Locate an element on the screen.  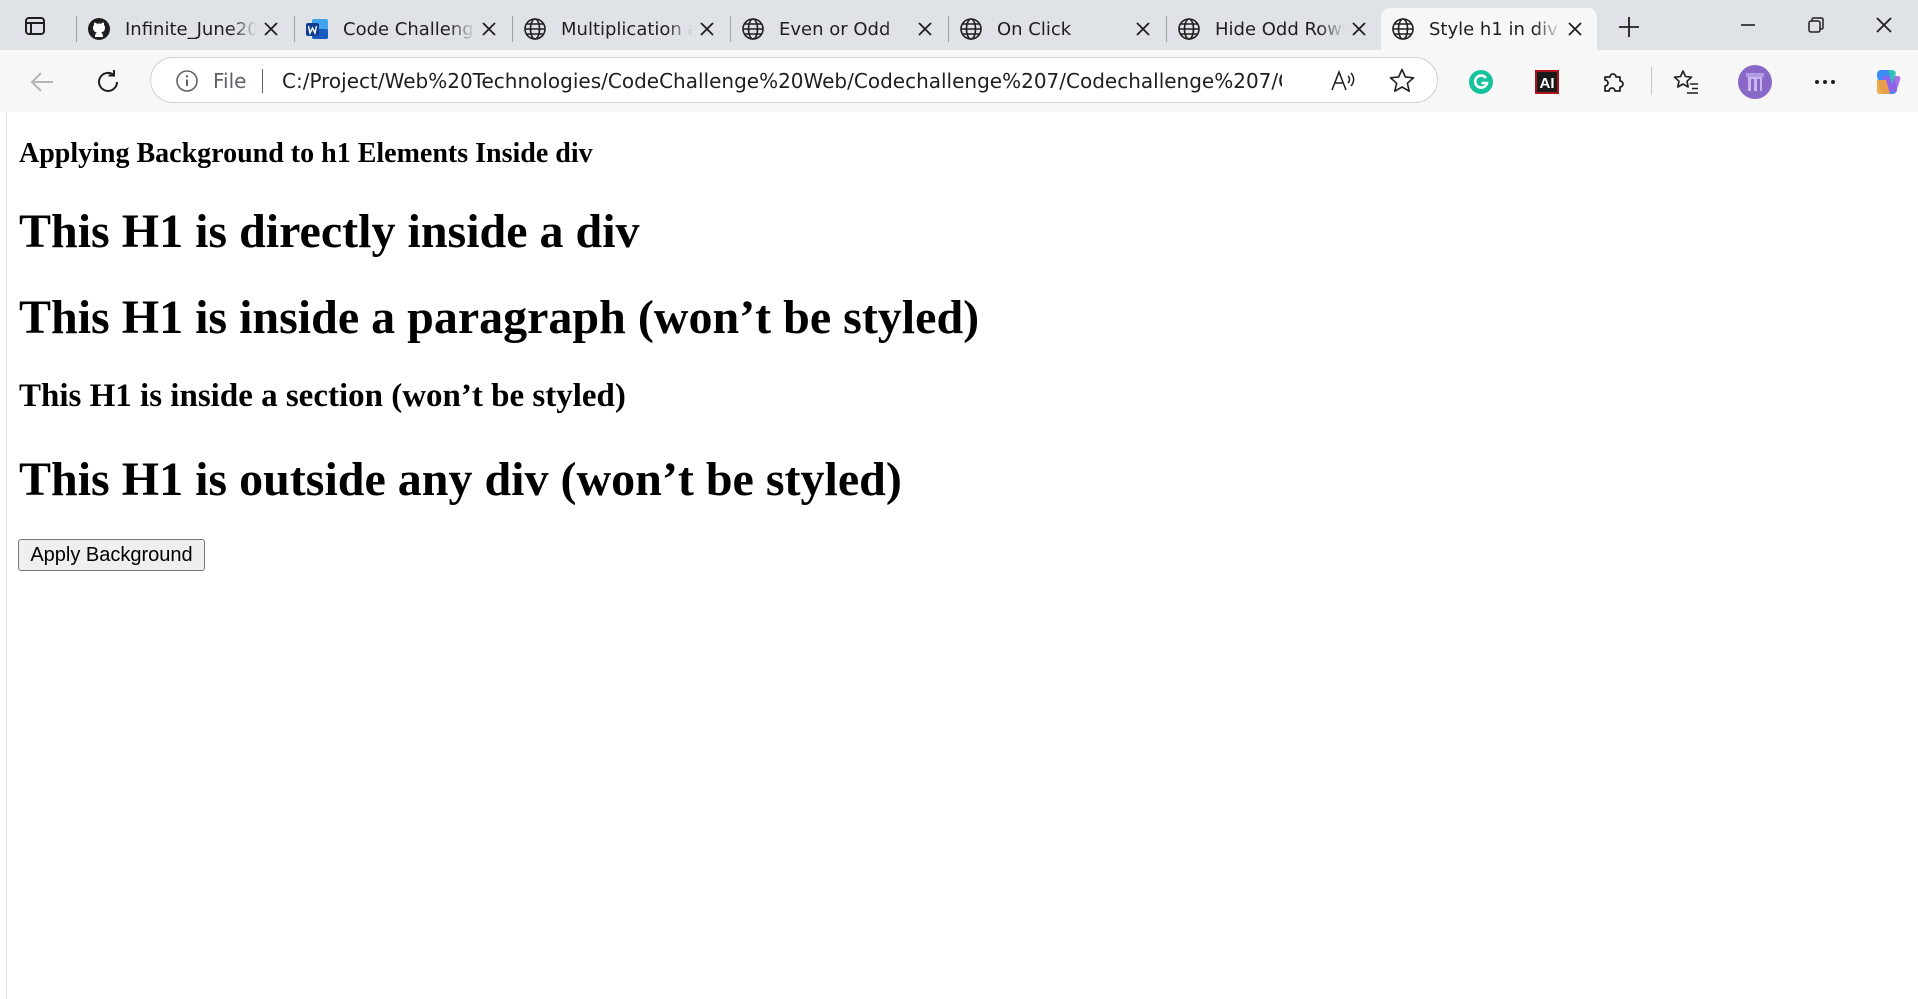
plus-icon is located at coordinates (1629, 27).